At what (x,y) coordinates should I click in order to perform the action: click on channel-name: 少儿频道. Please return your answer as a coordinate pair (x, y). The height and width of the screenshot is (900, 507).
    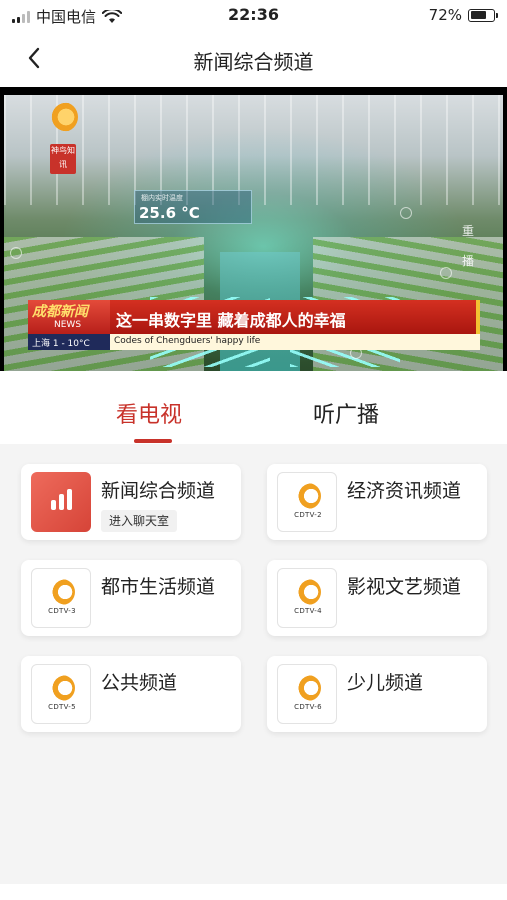
    Looking at the image, I should click on (385, 683).